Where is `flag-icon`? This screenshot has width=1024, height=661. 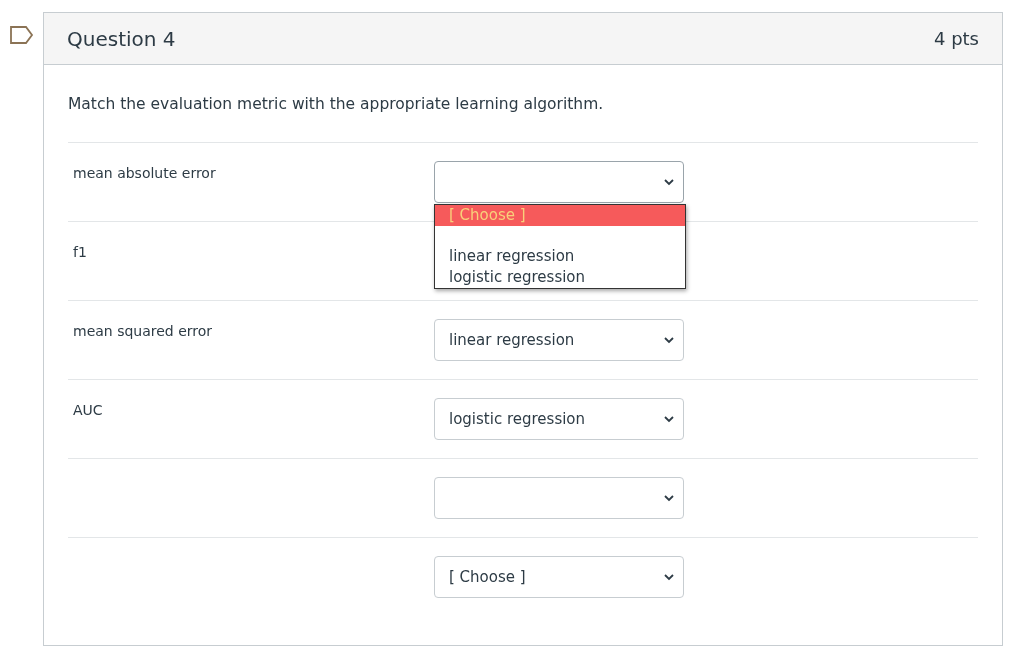 flag-icon is located at coordinates (21, 35).